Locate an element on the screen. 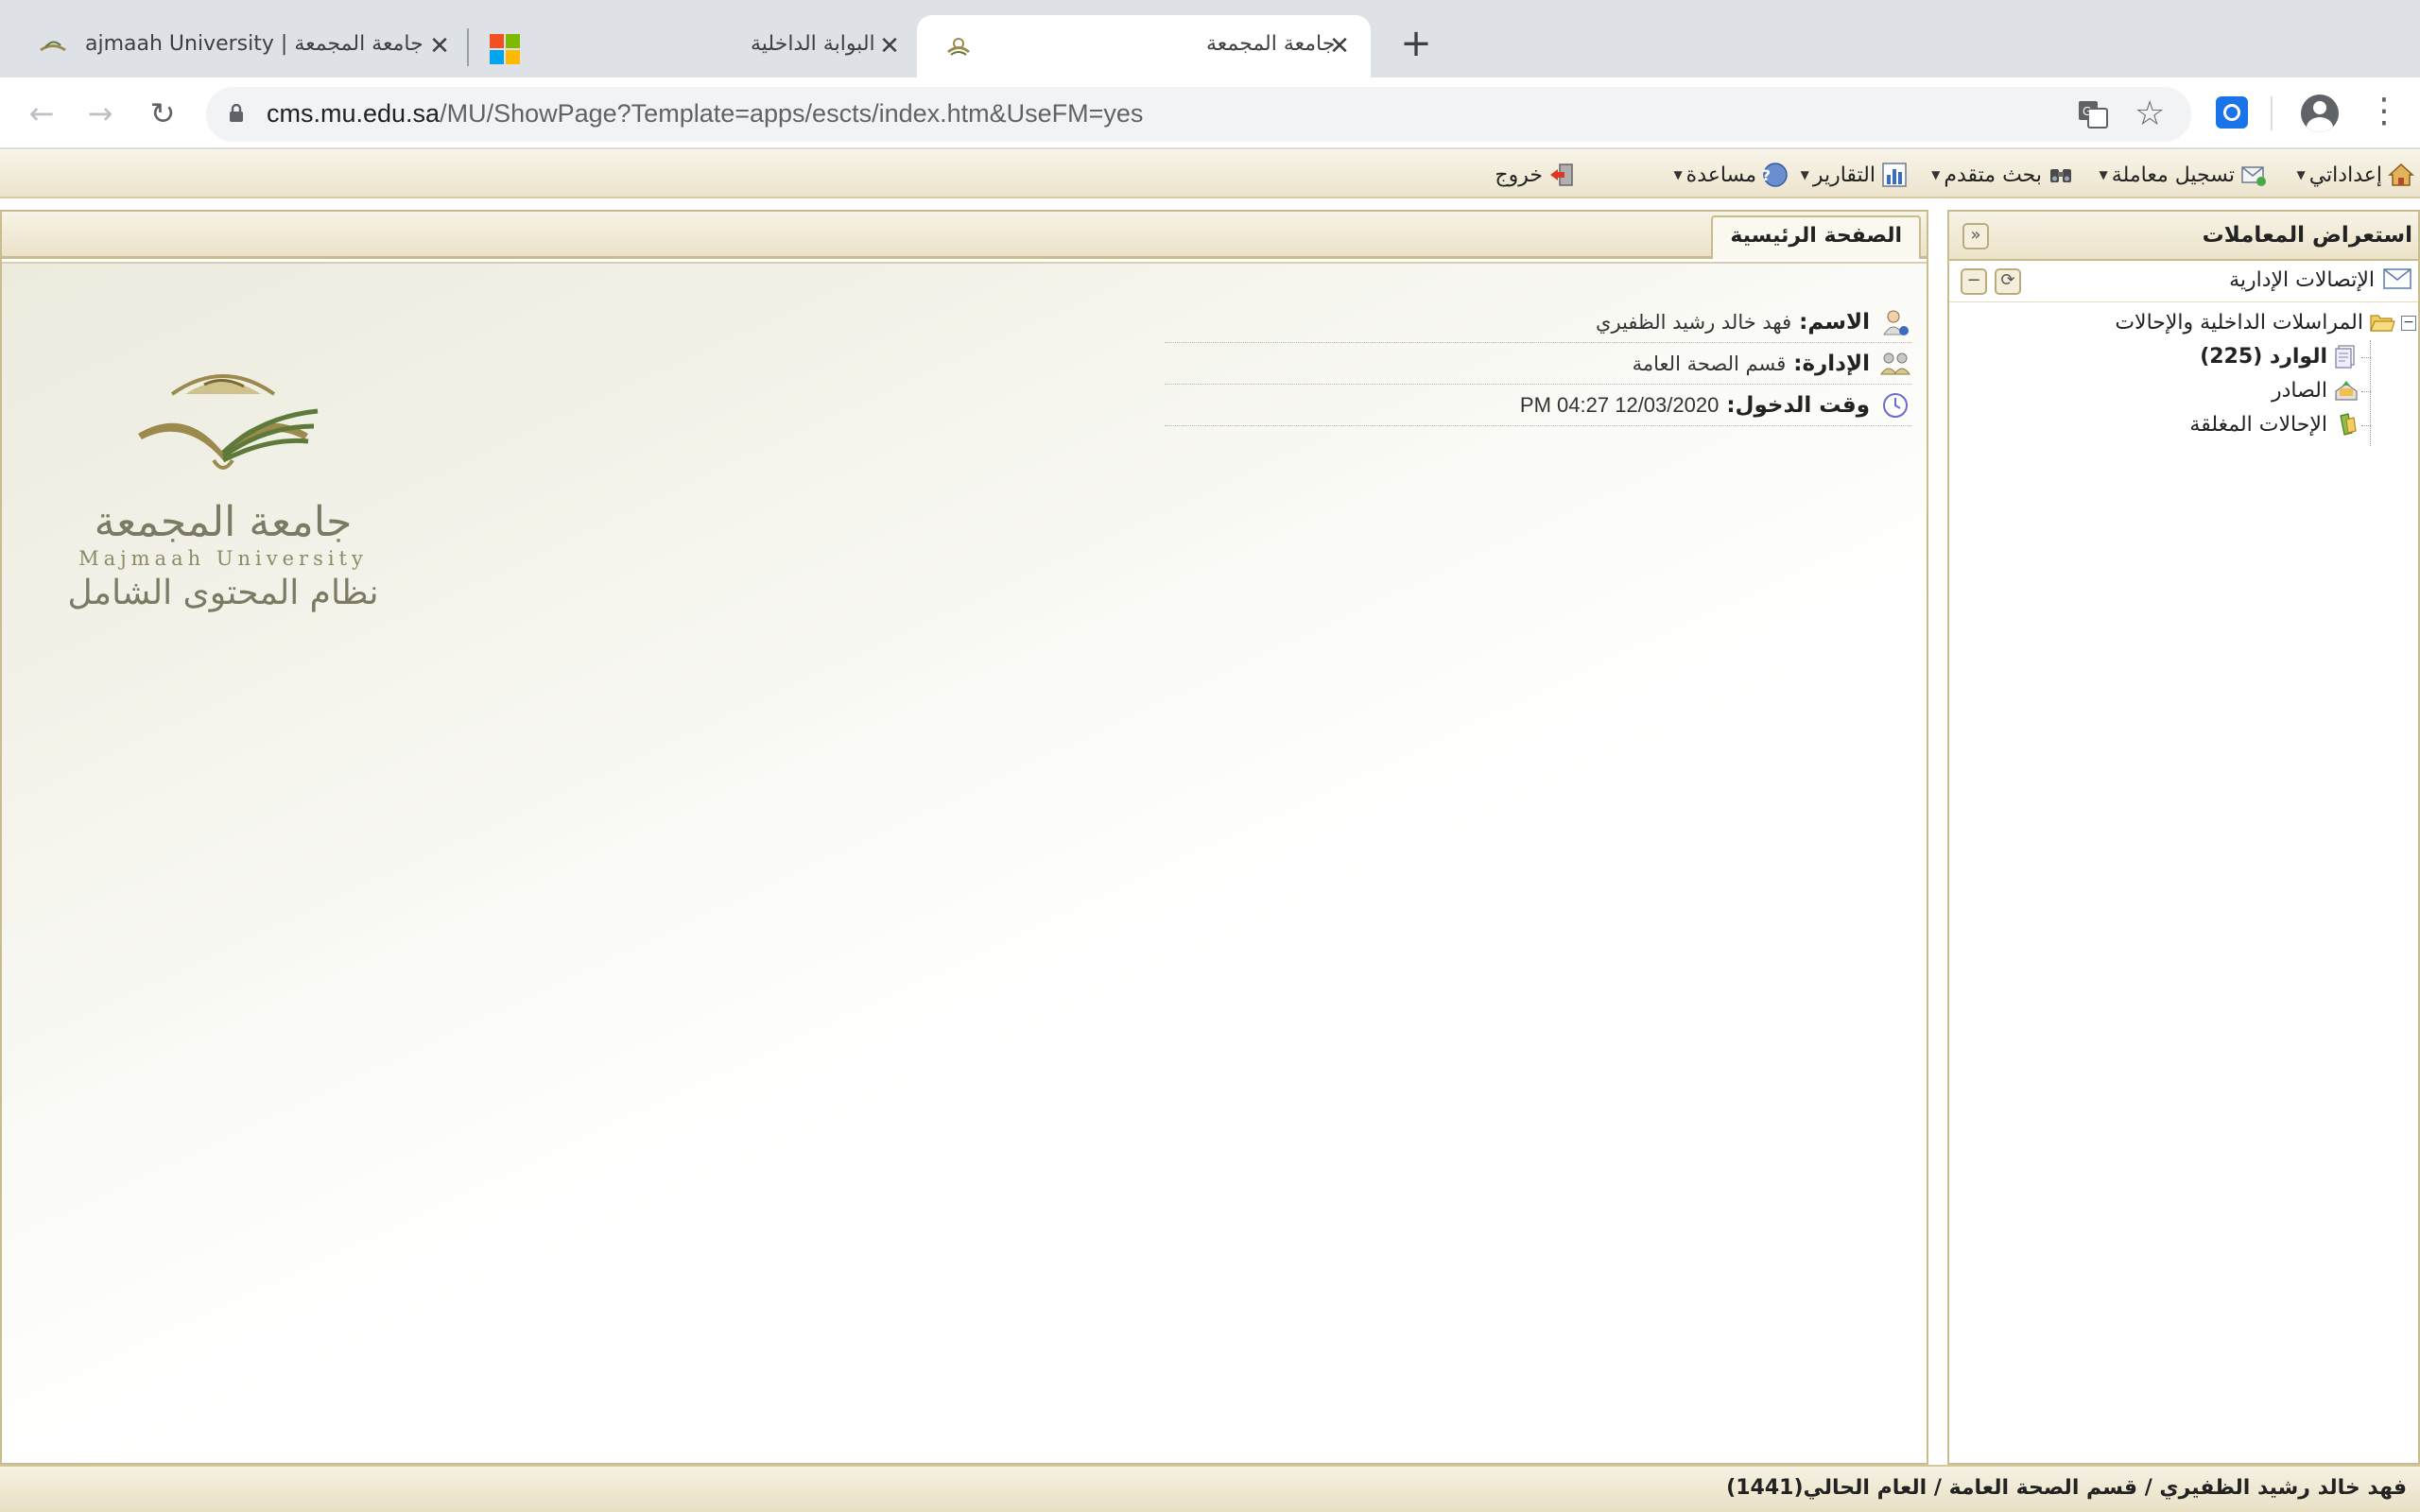  logo-system-name: نظام المحتوى الشامل is located at coordinates (223, 593).